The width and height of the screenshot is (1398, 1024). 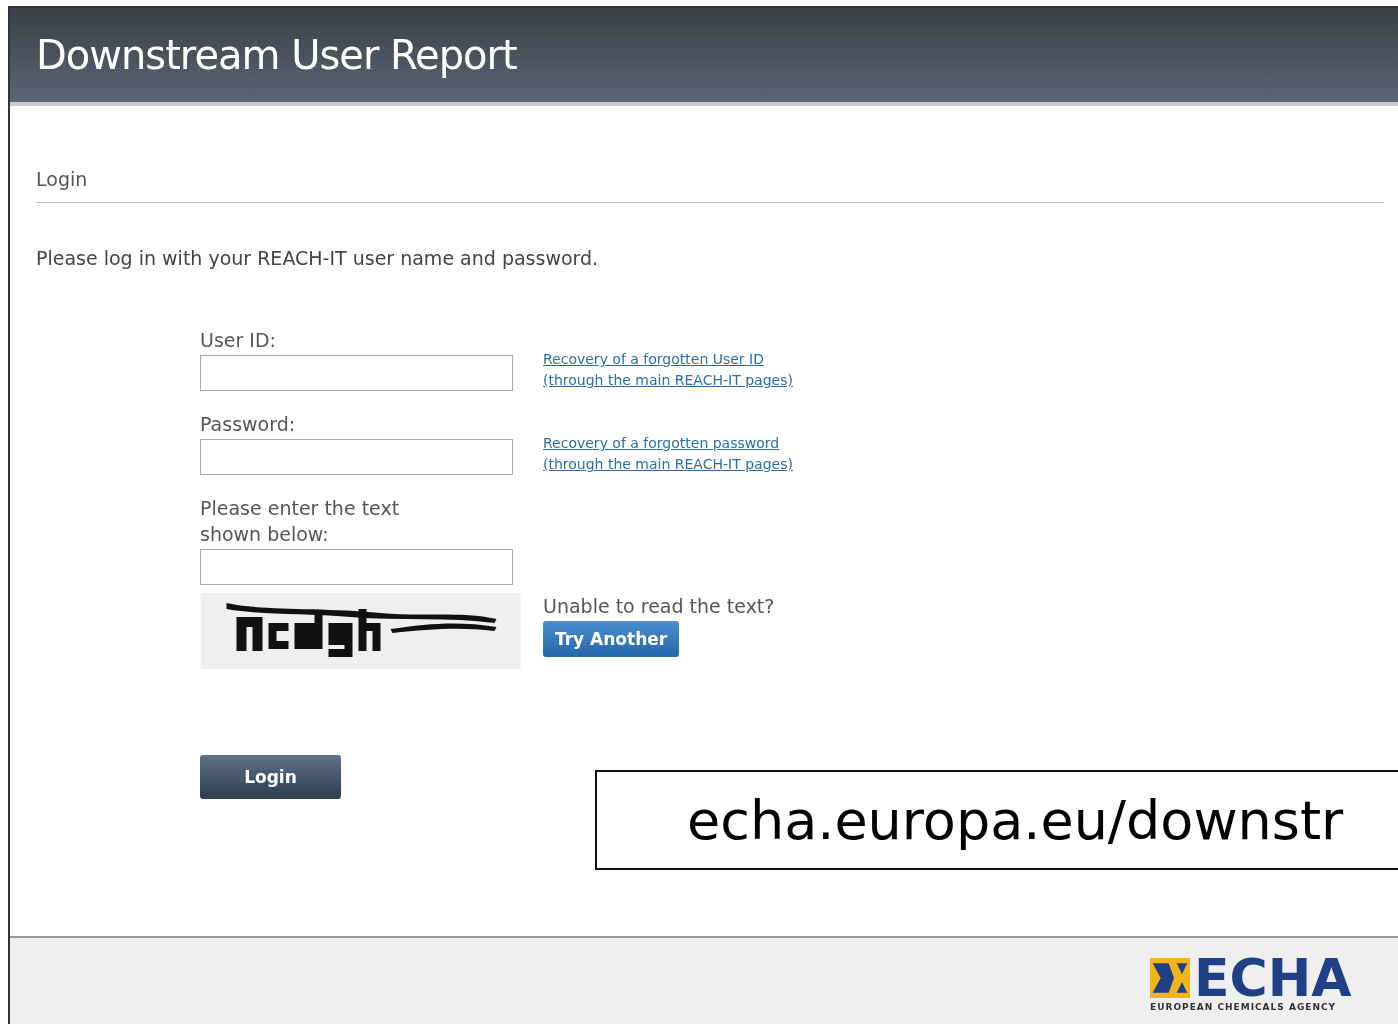 I want to click on logo-subtitle: EUROPEAN CHEMICALS AGENCY, so click(x=1244, y=1007).